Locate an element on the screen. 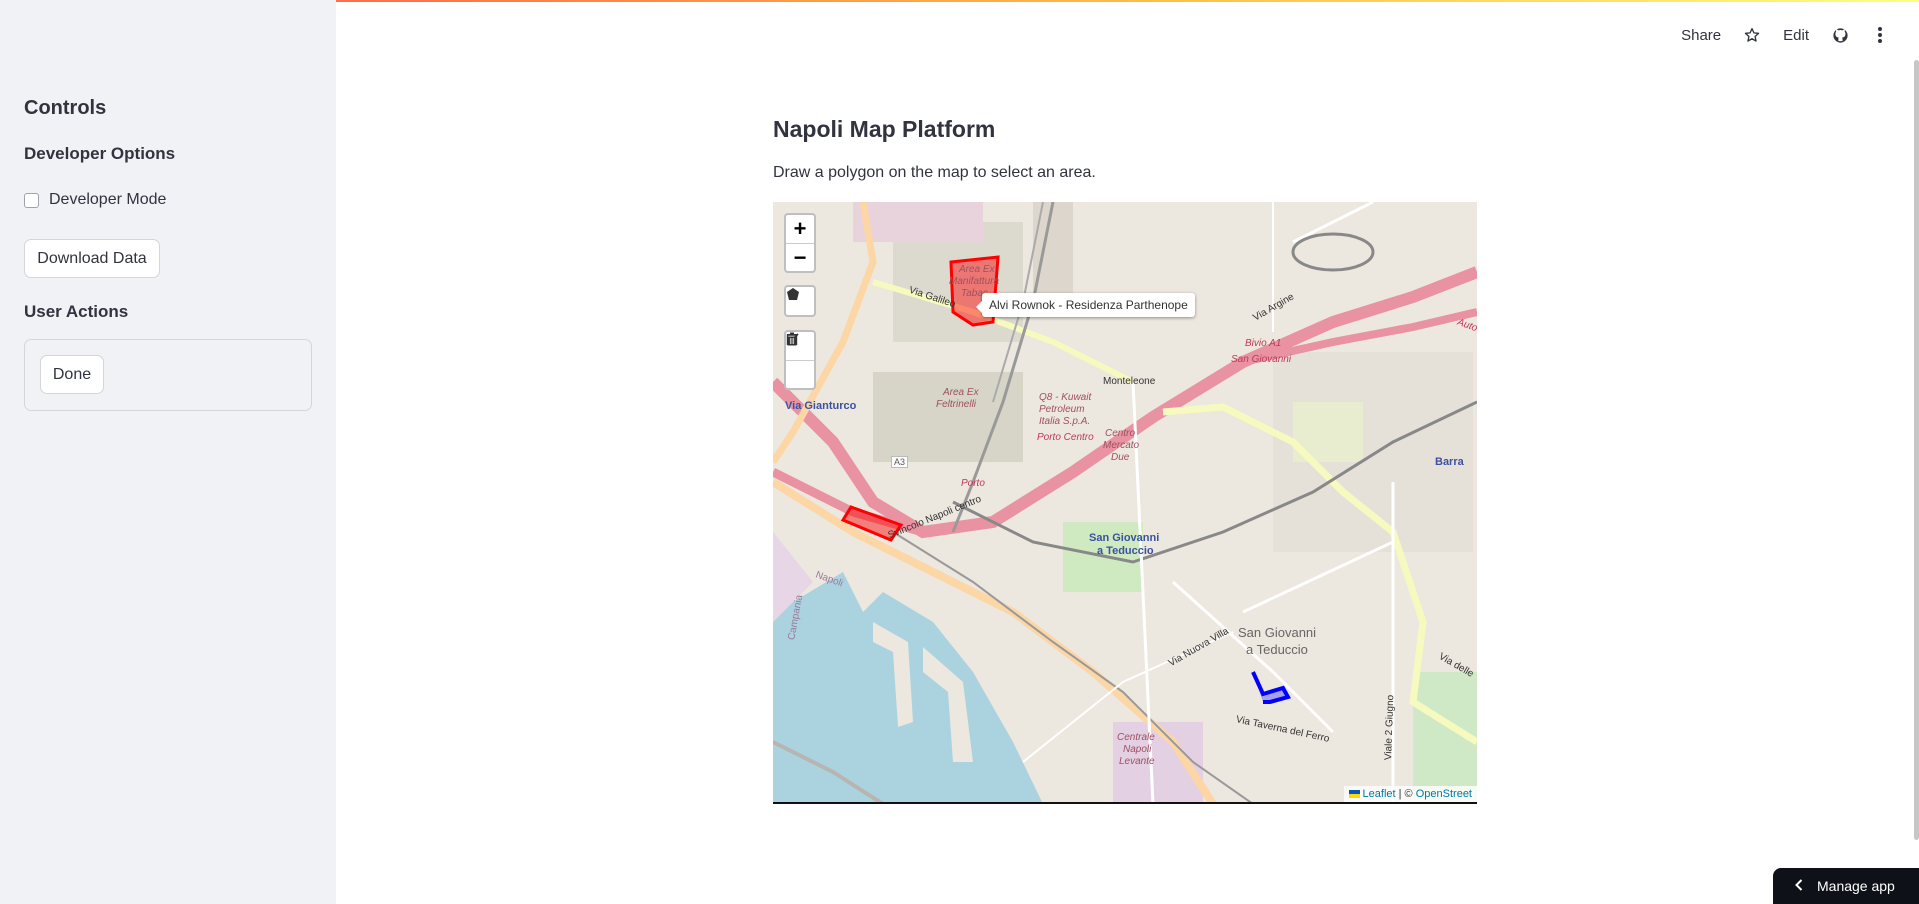 The width and height of the screenshot is (1919, 904). manage-app-label: Manage app is located at coordinates (1856, 886).